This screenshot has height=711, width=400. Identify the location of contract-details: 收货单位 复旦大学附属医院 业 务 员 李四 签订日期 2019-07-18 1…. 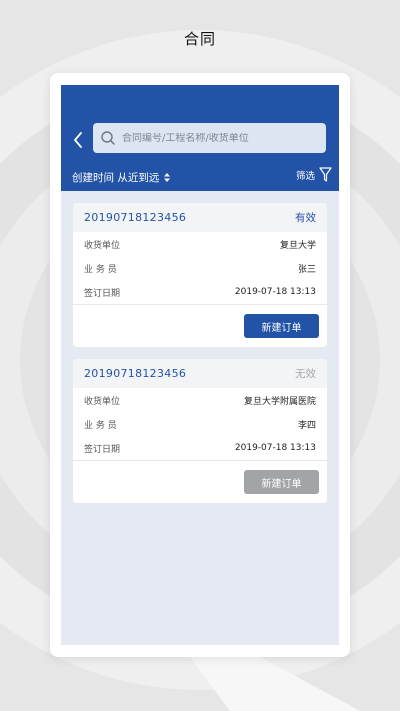
(200, 424).